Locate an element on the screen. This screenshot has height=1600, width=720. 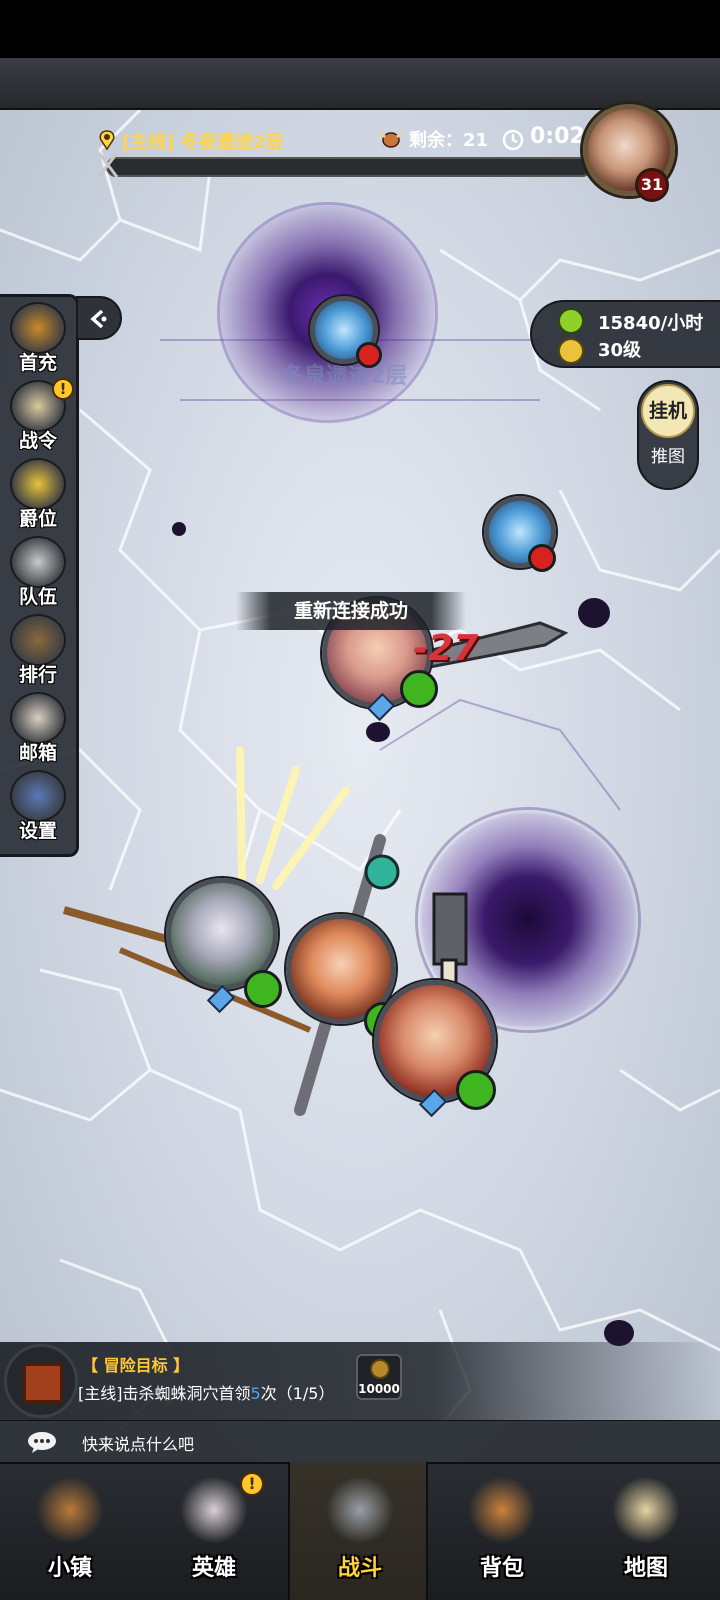
idle-mode-button: 挂机 is located at coordinates (668, 411).